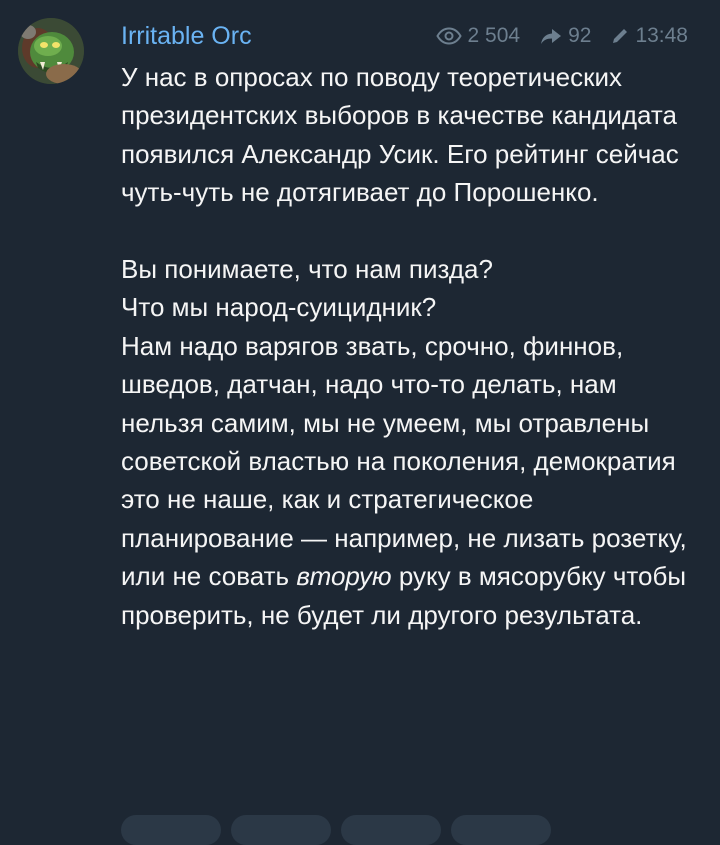 The width and height of the screenshot is (720, 845). I want to click on pencil-edited-icon, so click(620, 36).